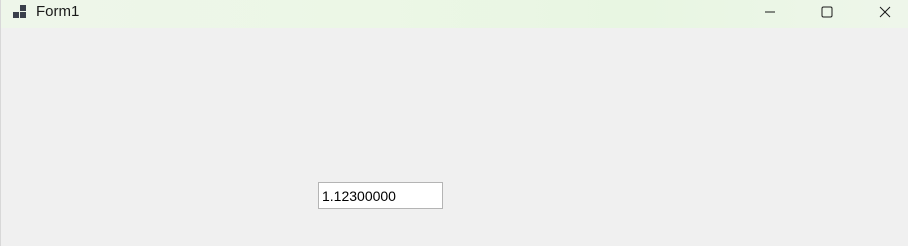 This screenshot has height=246, width=908. I want to click on close-button, so click(882, 12).